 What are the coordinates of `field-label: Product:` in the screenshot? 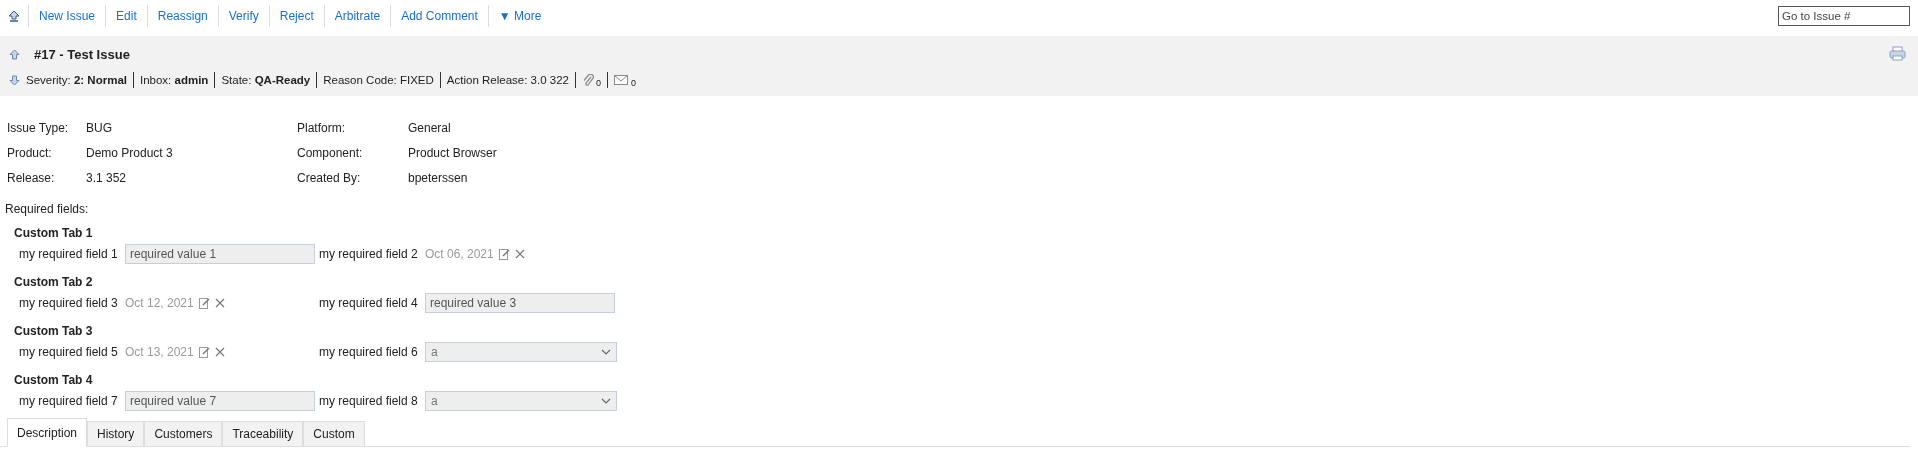 It's located at (30, 153).